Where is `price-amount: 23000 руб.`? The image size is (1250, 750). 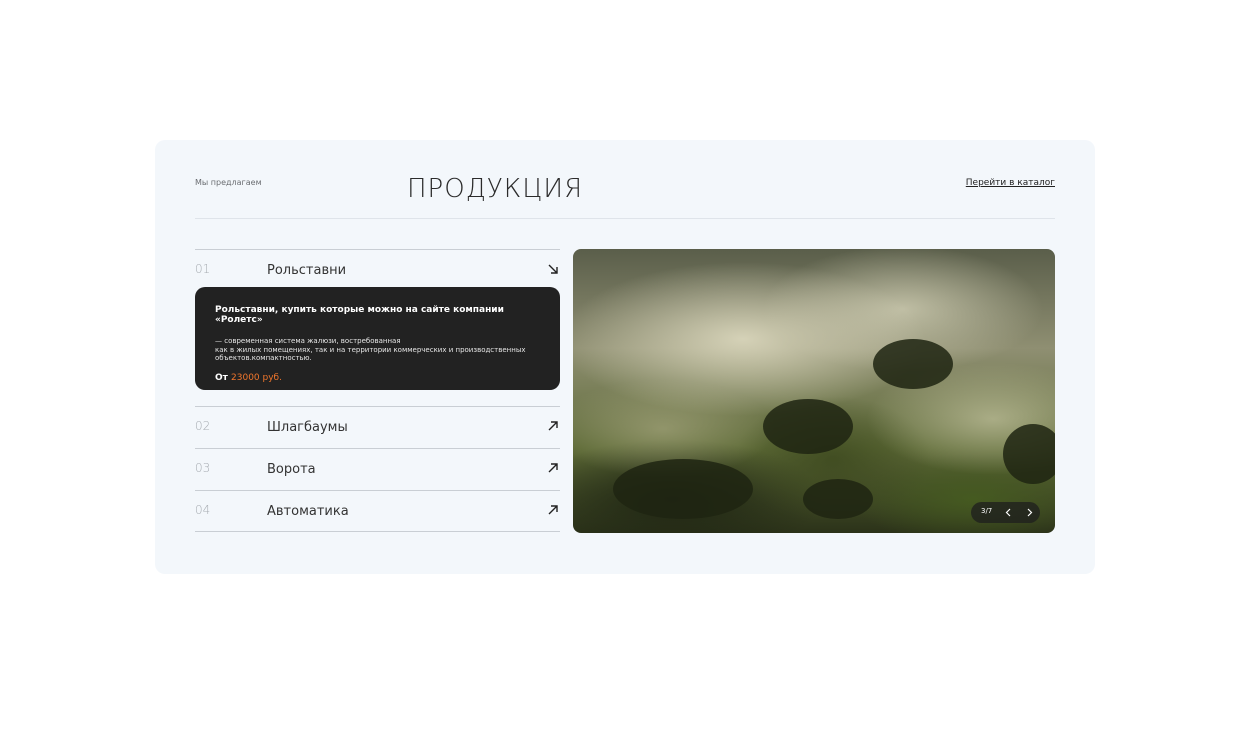
price-amount: 23000 руб. is located at coordinates (256, 377).